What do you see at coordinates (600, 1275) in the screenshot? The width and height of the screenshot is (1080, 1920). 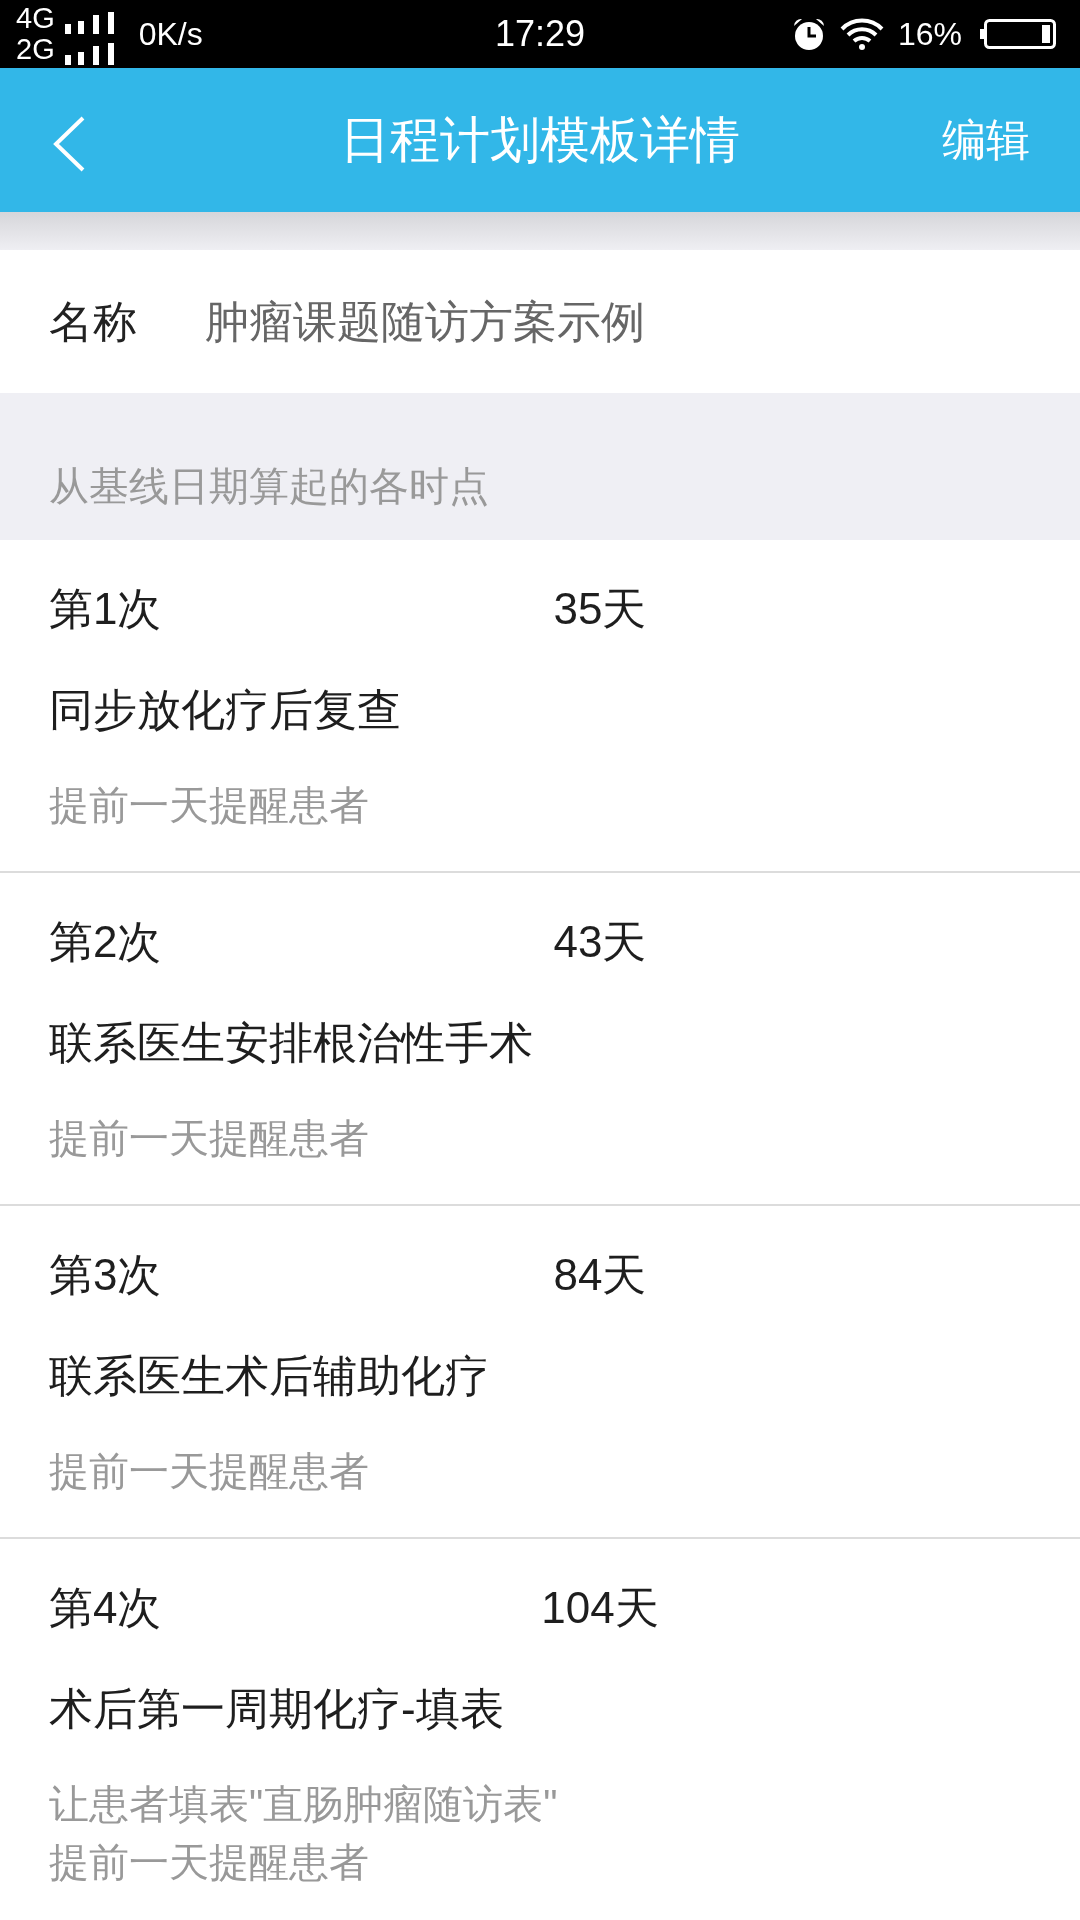 I see `days-offset: 84天` at bounding box center [600, 1275].